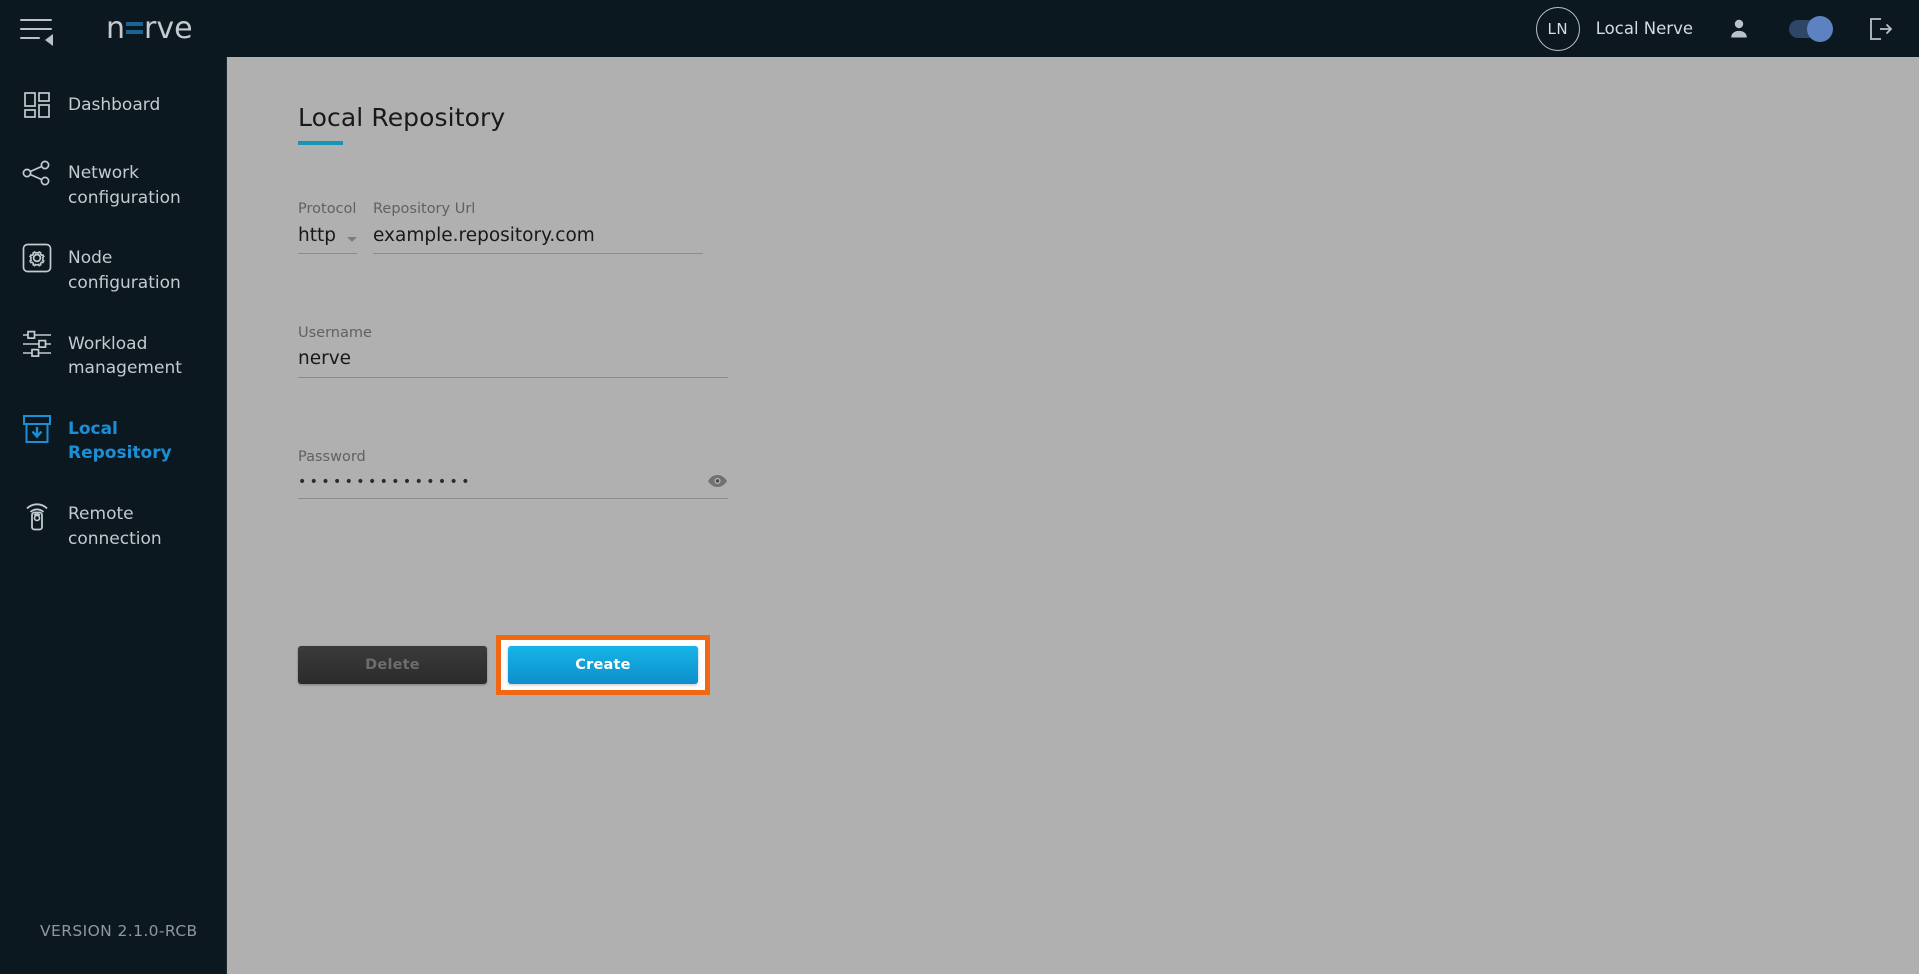  What do you see at coordinates (402, 117) in the screenshot?
I see `page-title: Local Repository` at bounding box center [402, 117].